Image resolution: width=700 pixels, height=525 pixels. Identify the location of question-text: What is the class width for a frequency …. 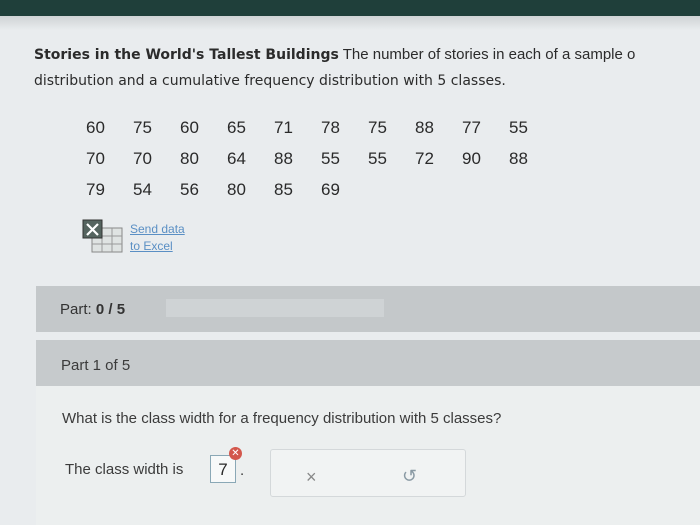
(282, 418).